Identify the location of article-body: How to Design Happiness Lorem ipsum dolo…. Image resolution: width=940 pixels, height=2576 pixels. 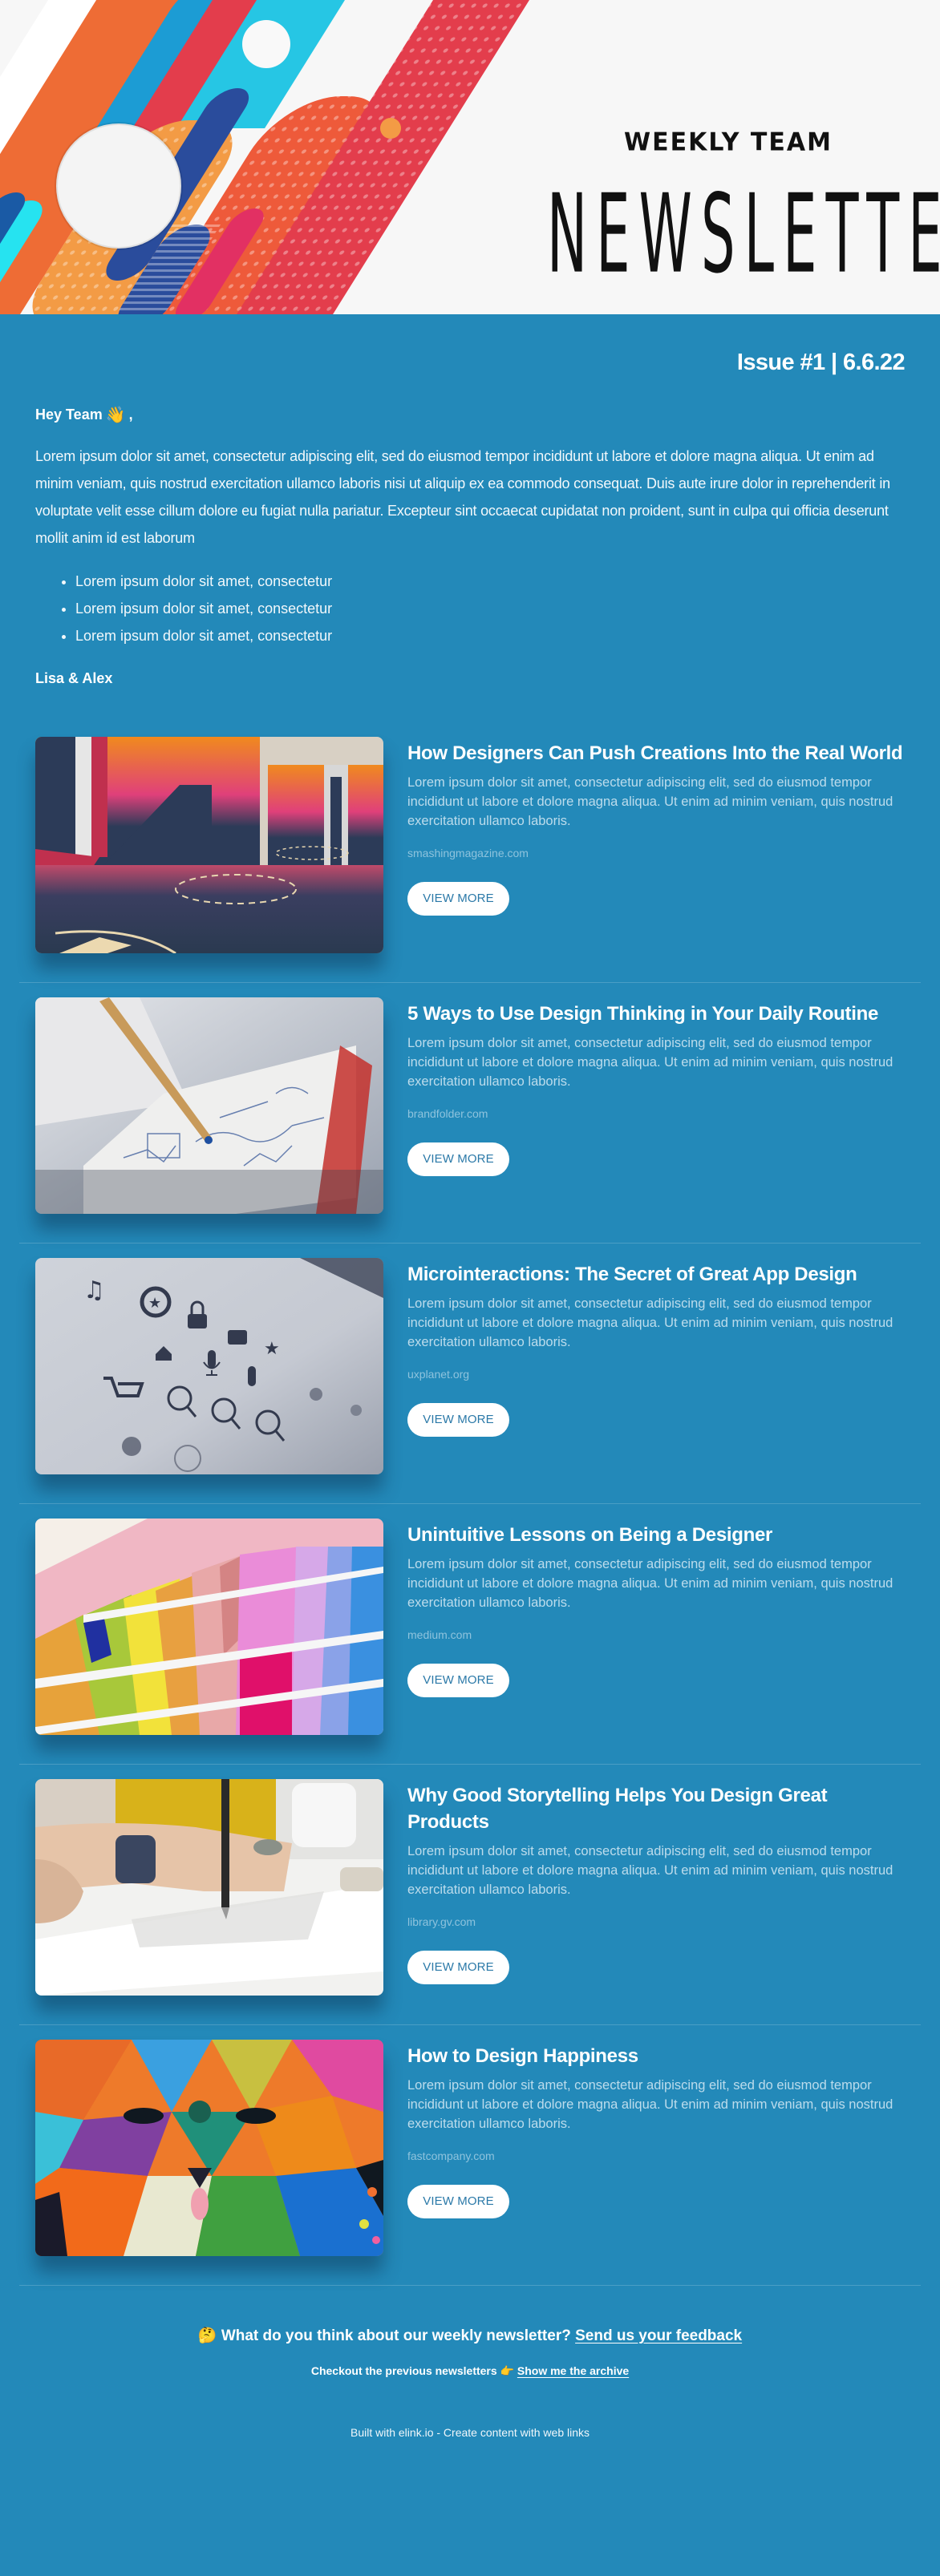
(656, 2129).